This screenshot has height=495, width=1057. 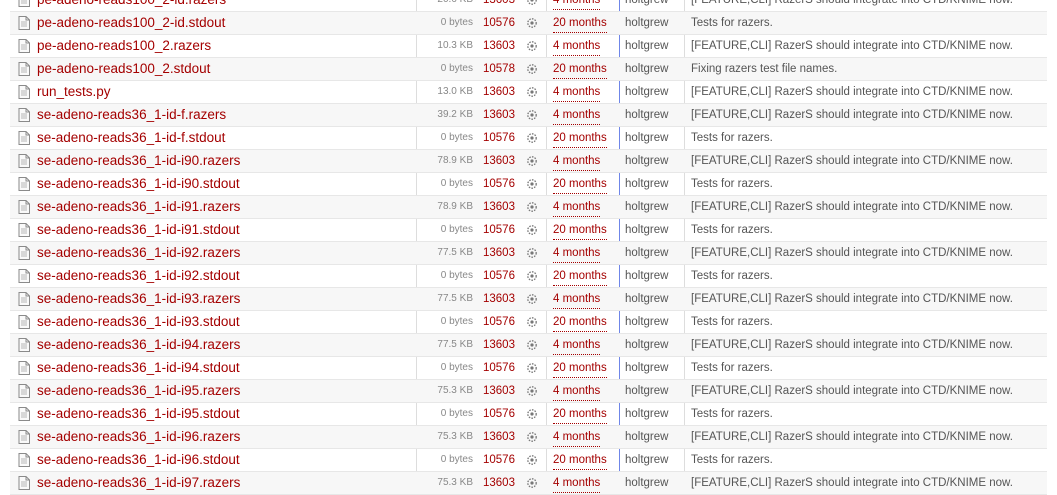 I want to click on file-name-link: se-adeno-reads36_1-id-i91.stdout, so click(x=227, y=230).